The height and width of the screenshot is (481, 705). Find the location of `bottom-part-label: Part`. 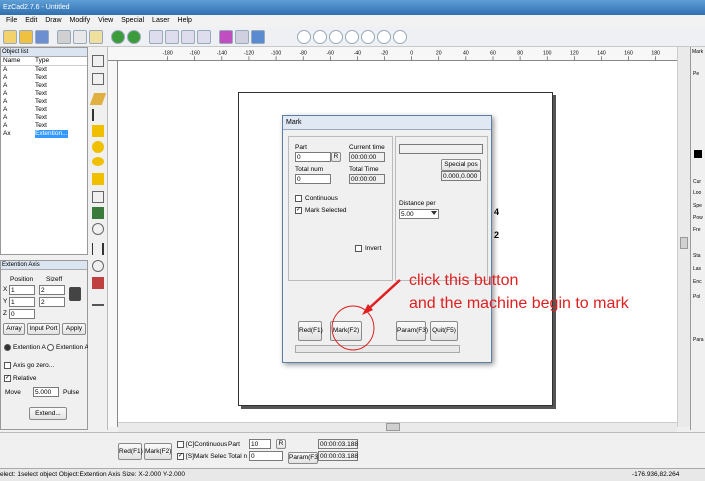

bottom-part-label: Part is located at coordinates (234, 444).